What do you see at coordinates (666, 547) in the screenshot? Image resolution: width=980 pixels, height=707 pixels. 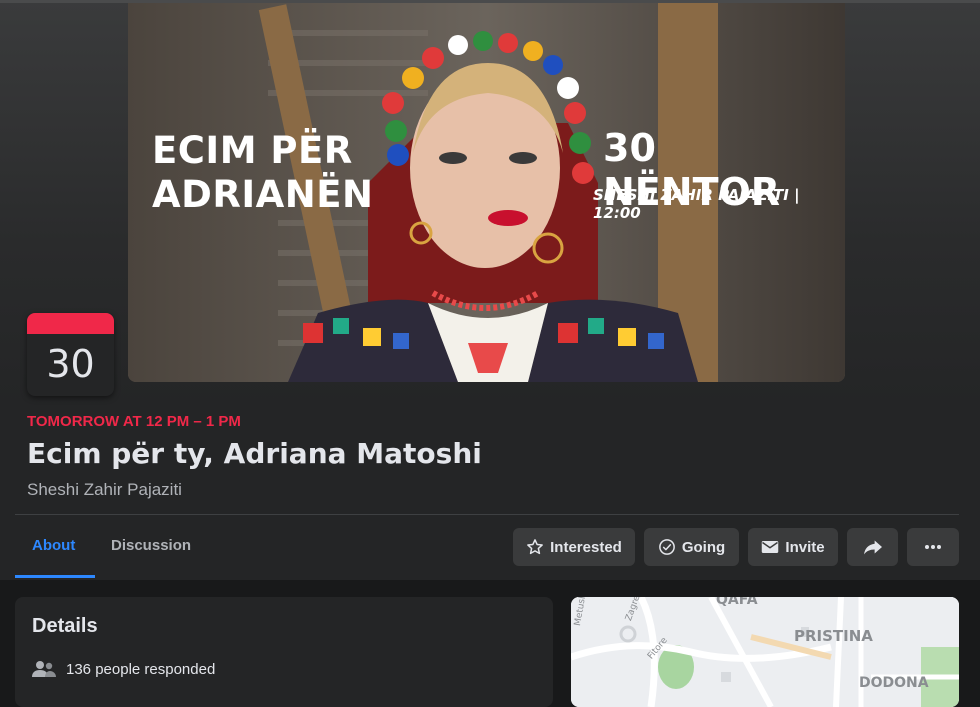 I see `check-circle-icon` at bounding box center [666, 547].